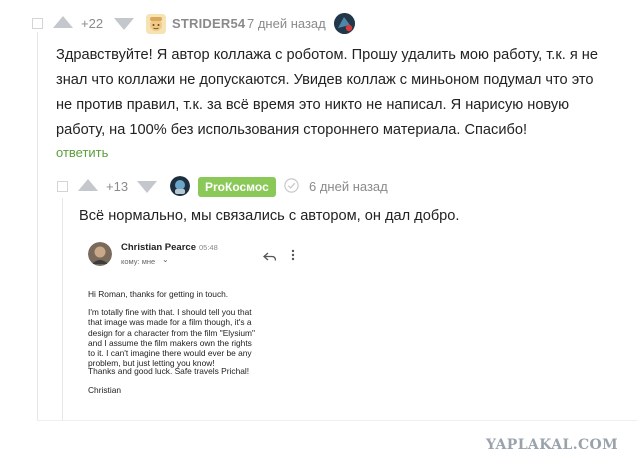 Image resolution: width=638 pixels, height=473 pixels. What do you see at coordinates (291, 185) in the screenshot?
I see `check-circle-icon` at bounding box center [291, 185].